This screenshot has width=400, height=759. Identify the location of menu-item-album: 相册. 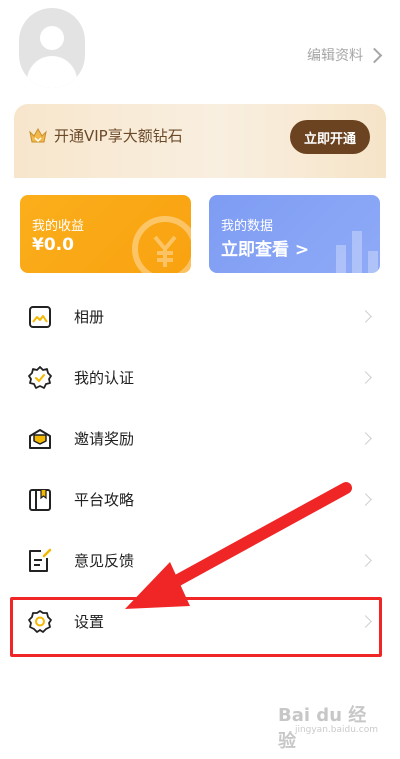
(200, 317).